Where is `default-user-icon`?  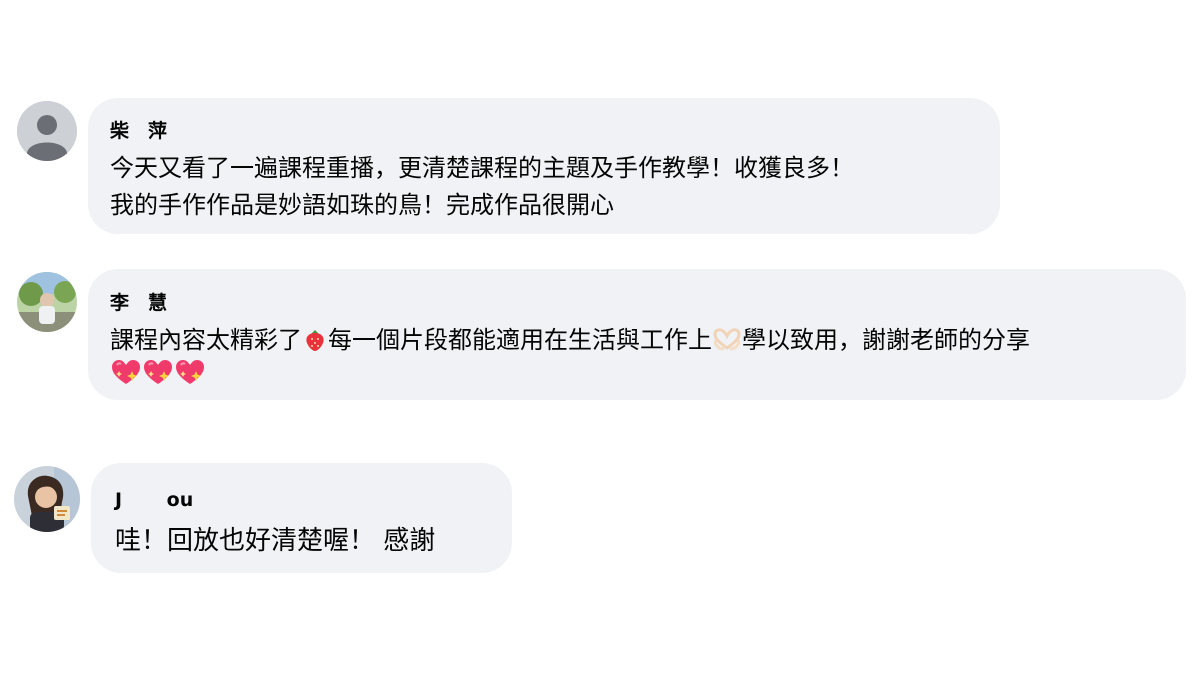 default-user-icon is located at coordinates (47, 131).